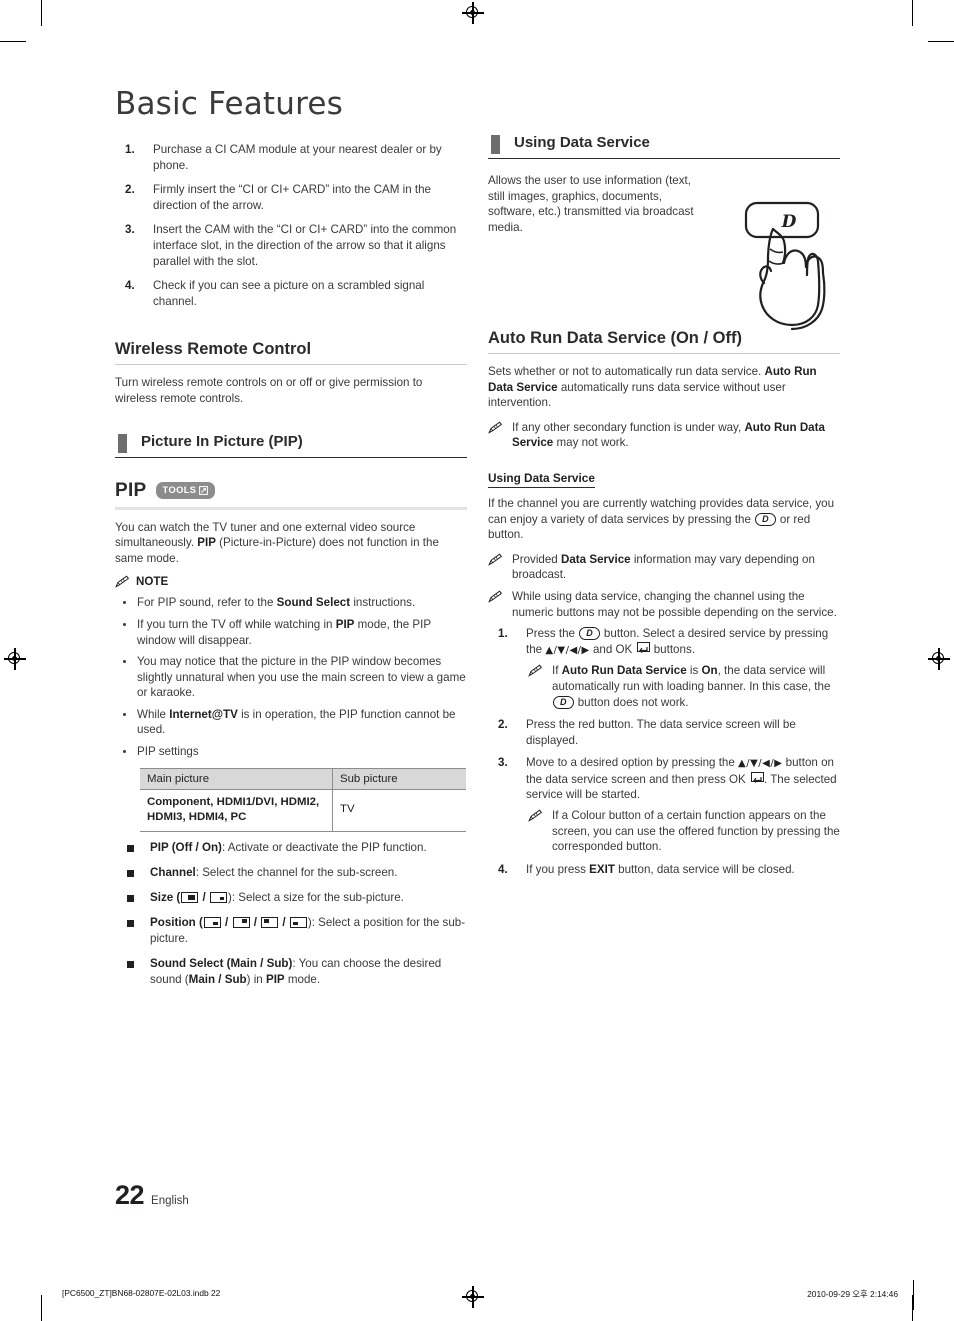 The image size is (954, 1321). I want to click on note-bold: Sound Select, so click(313, 603).